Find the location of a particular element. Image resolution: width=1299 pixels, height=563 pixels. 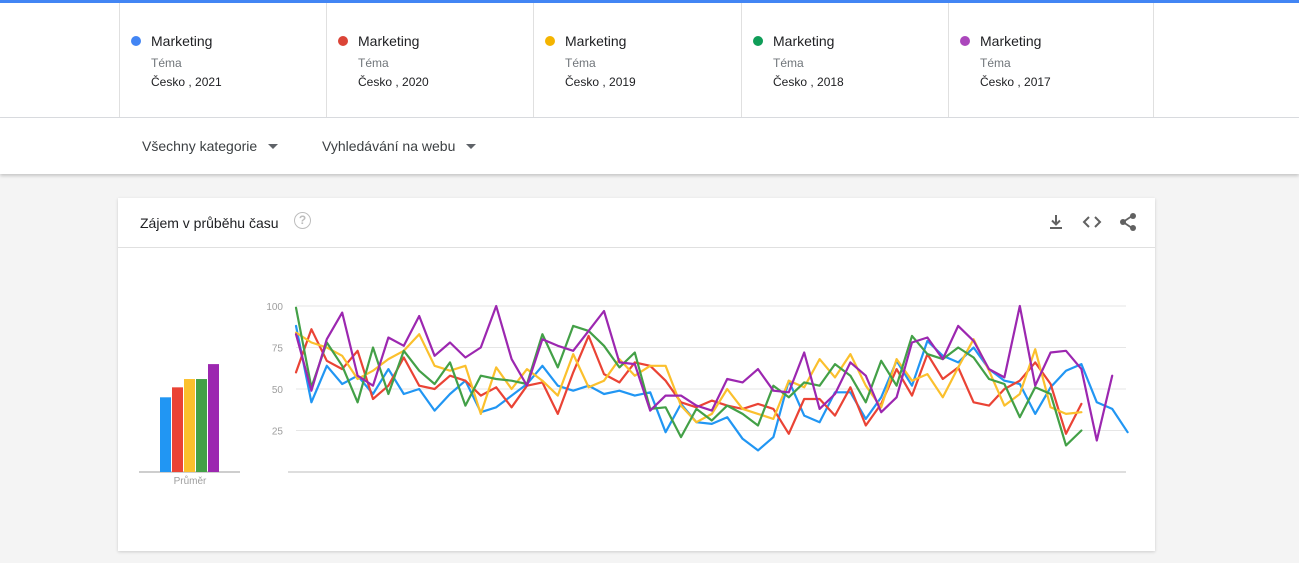

compare-term-card: Marketing Téma Česko , 2021 is located at coordinates (222, 60).